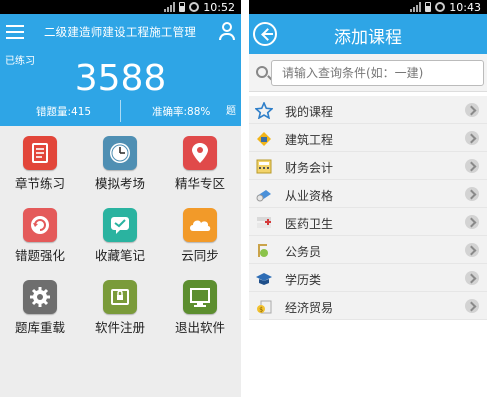  I want to click on tile-label: 错题强化, so click(39, 255).